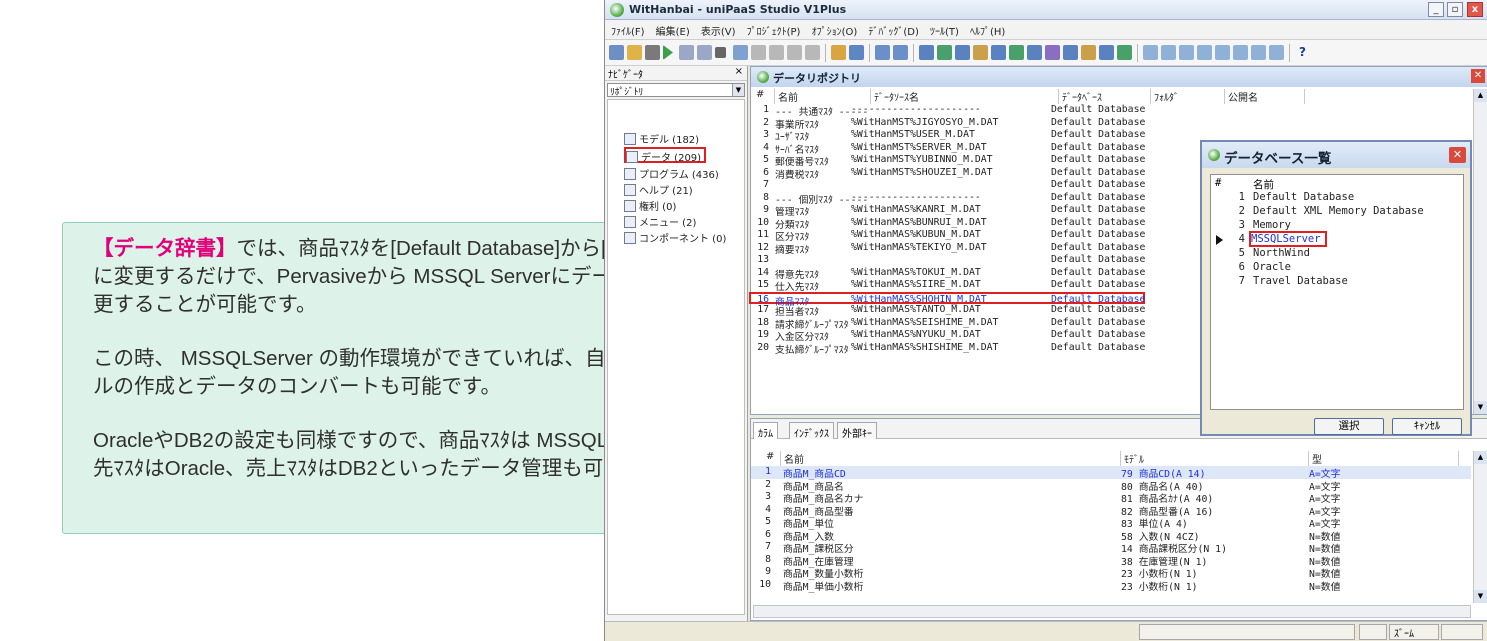 The width and height of the screenshot is (1487, 641). What do you see at coordinates (1088, 52) in the screenshot?
I see `window10-icon` at bounding box center [1088, 52].